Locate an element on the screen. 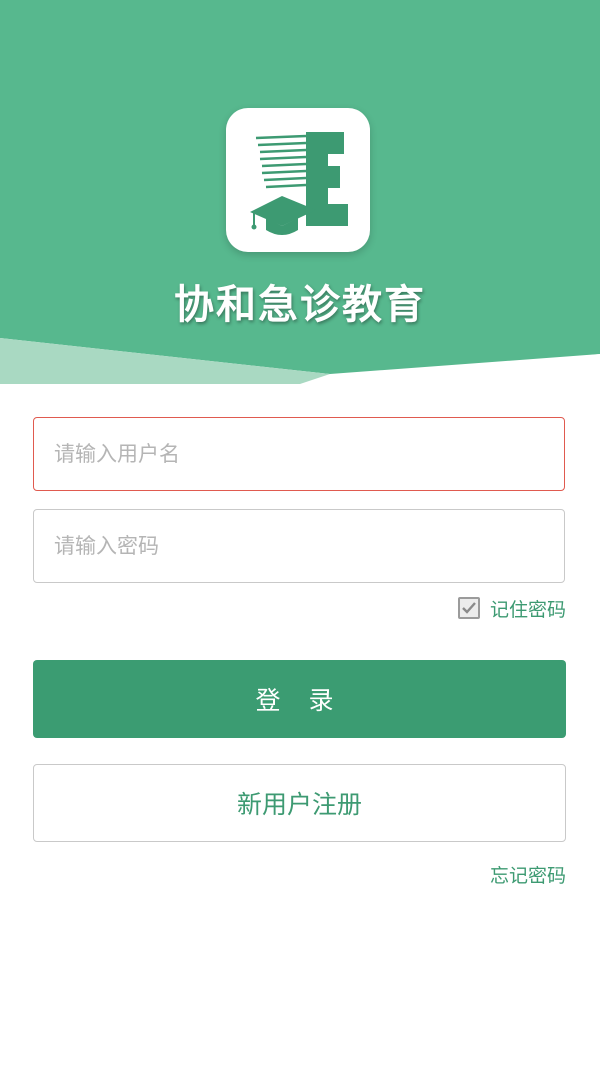 The height and width of the screenshot is (1067, 600). remember-label: 记住密码 is located at coordinates (527, 609).